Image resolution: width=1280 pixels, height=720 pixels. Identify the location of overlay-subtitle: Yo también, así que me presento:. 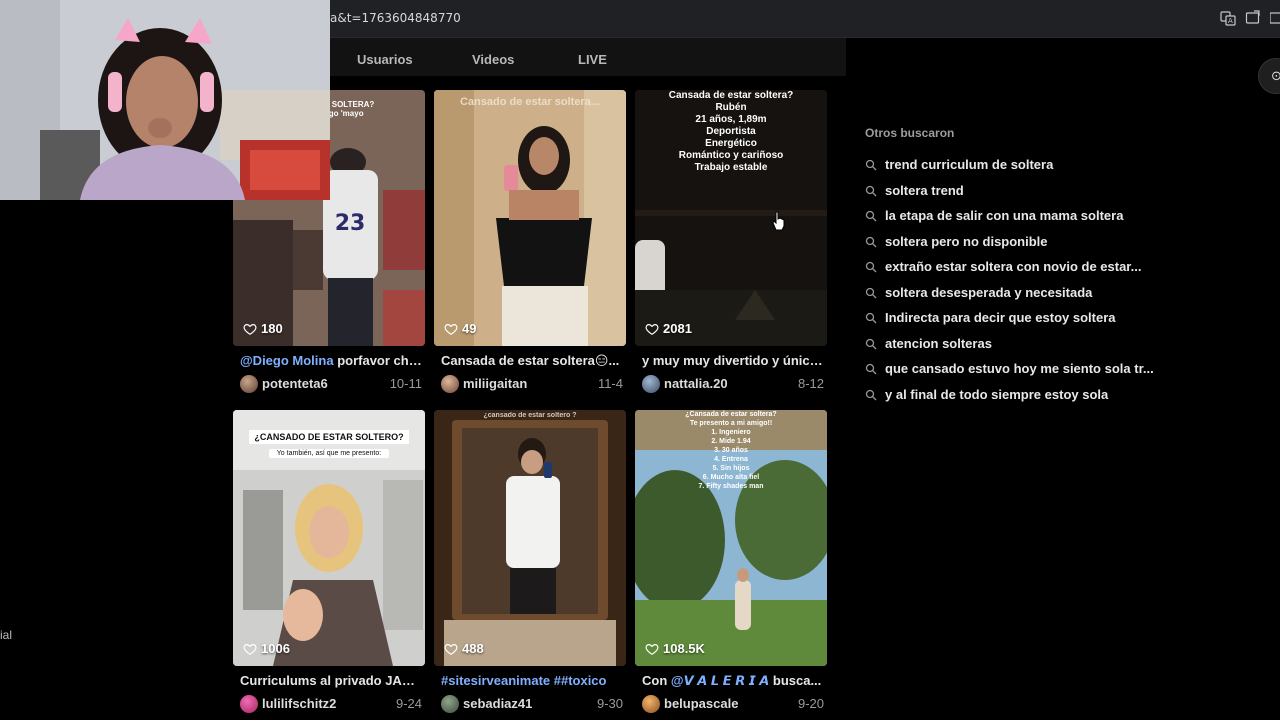
(329, 453).